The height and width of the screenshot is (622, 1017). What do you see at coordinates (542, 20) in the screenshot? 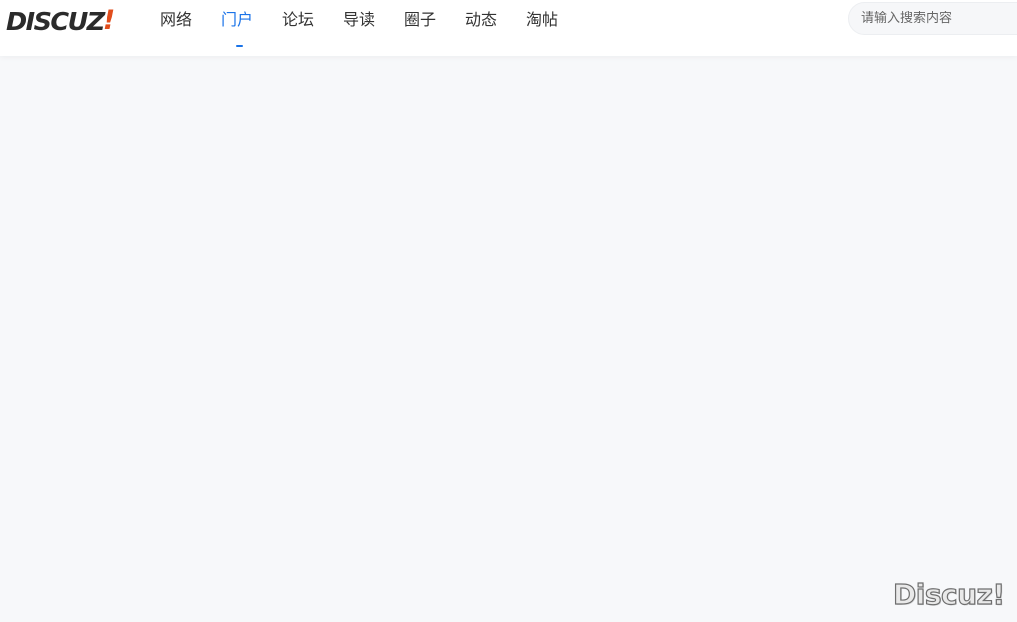
I see `nav-item-collections: 淘帖` at bounding box center [542, 20].